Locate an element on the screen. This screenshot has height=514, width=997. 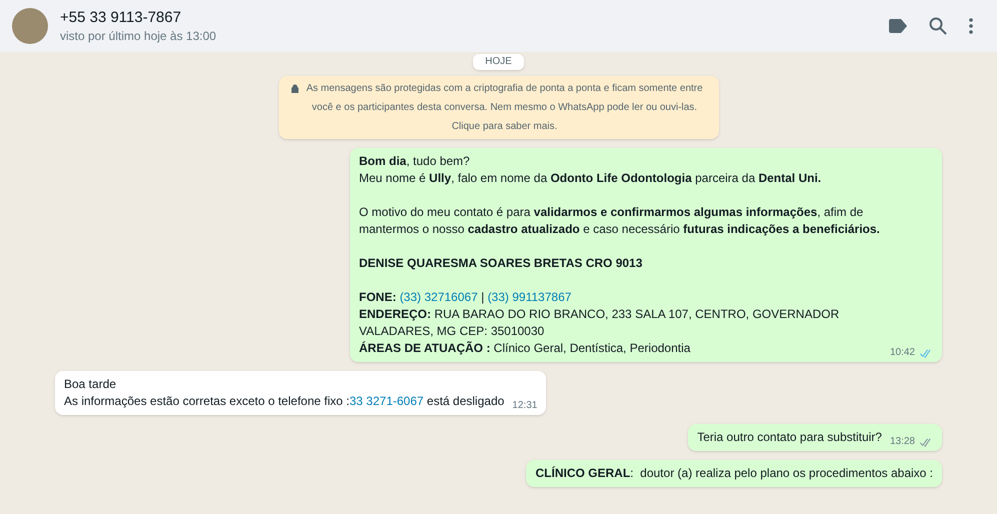
message-text: ÁREAS DE ATUAÇÃO : Clínico Geral, Dentística, Periodontia is located at coordinates (525, 348).